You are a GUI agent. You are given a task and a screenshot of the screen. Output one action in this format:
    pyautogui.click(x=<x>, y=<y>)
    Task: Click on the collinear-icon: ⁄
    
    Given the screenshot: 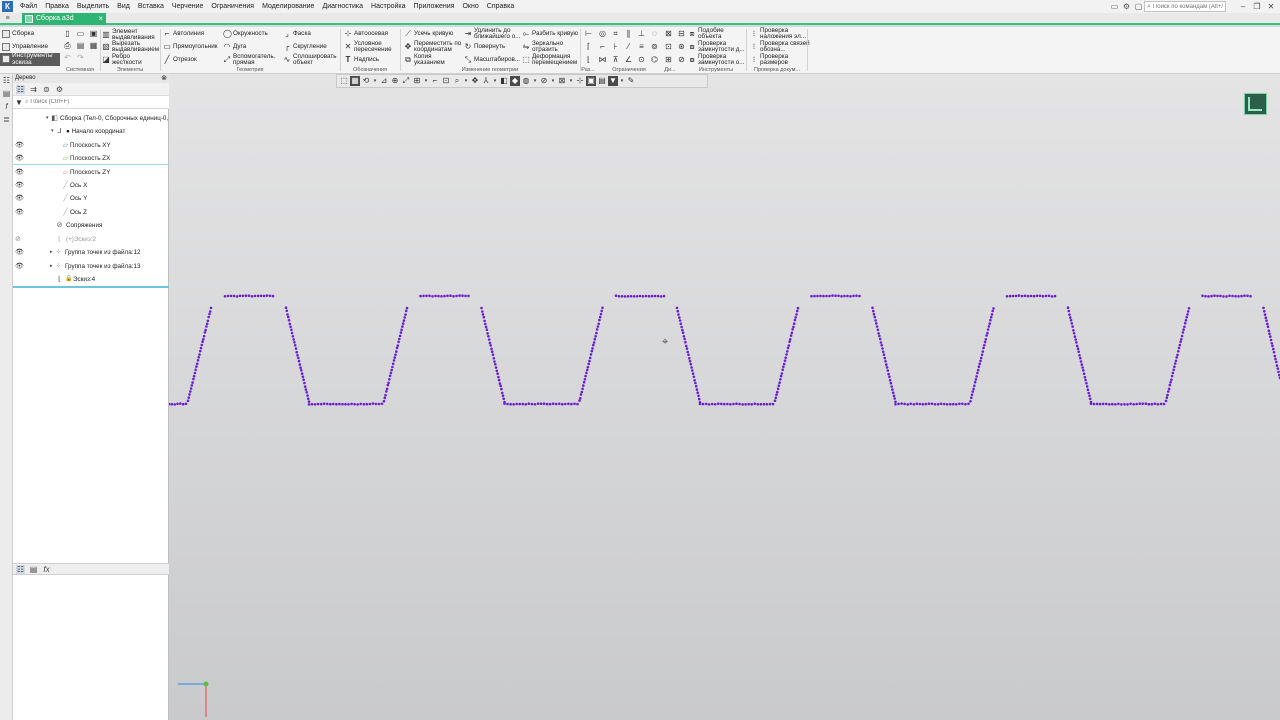 What is the action you would take?
    pyautogui.click(x=628, y=46)
    